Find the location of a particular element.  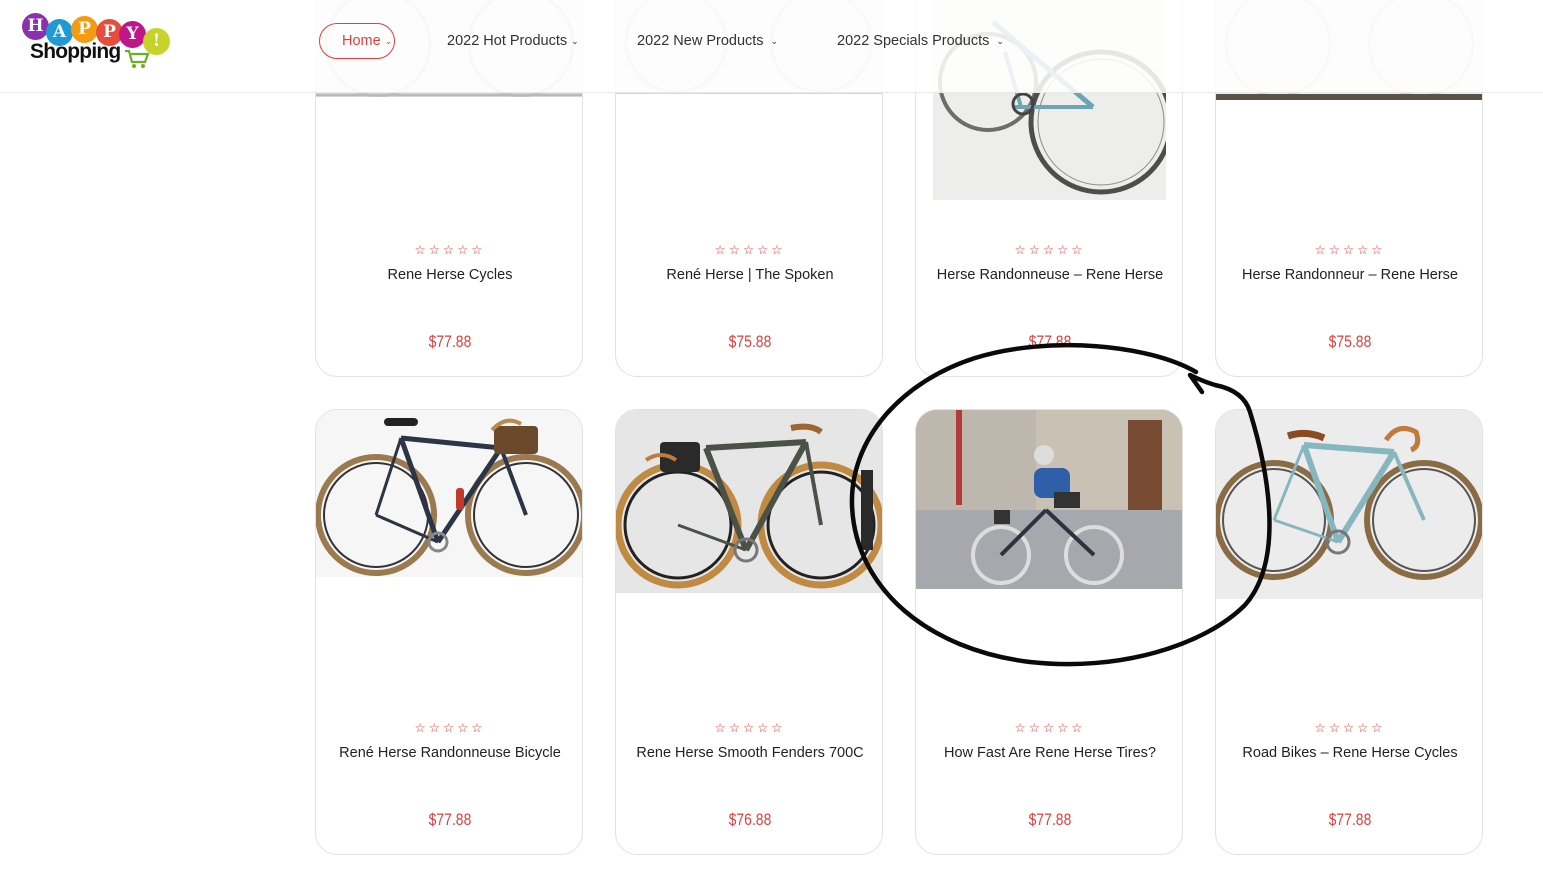

nav-specials-label: 2022 Specials Products is located at coordinates (913, 41).